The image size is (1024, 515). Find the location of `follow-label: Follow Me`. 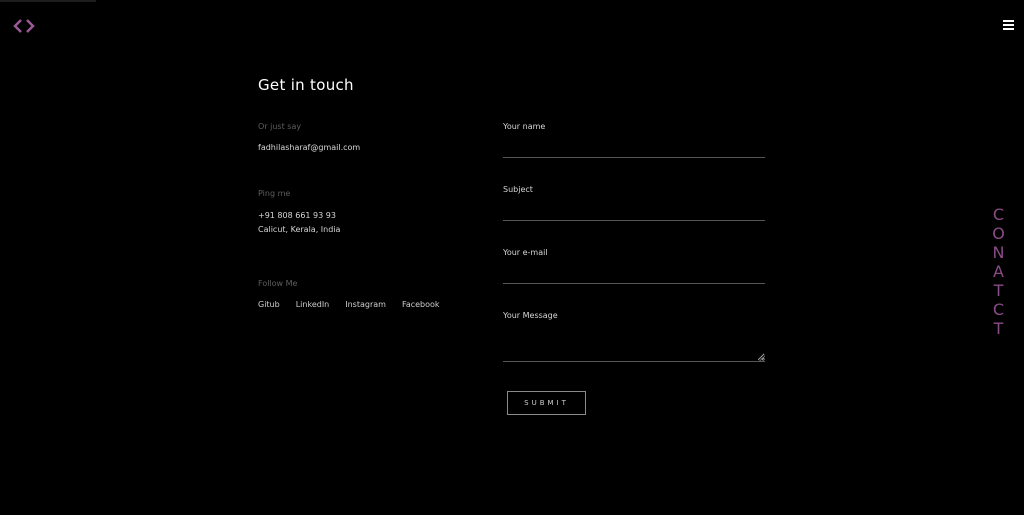

follow-label: Follow Me is located at coordinates (278, 283).